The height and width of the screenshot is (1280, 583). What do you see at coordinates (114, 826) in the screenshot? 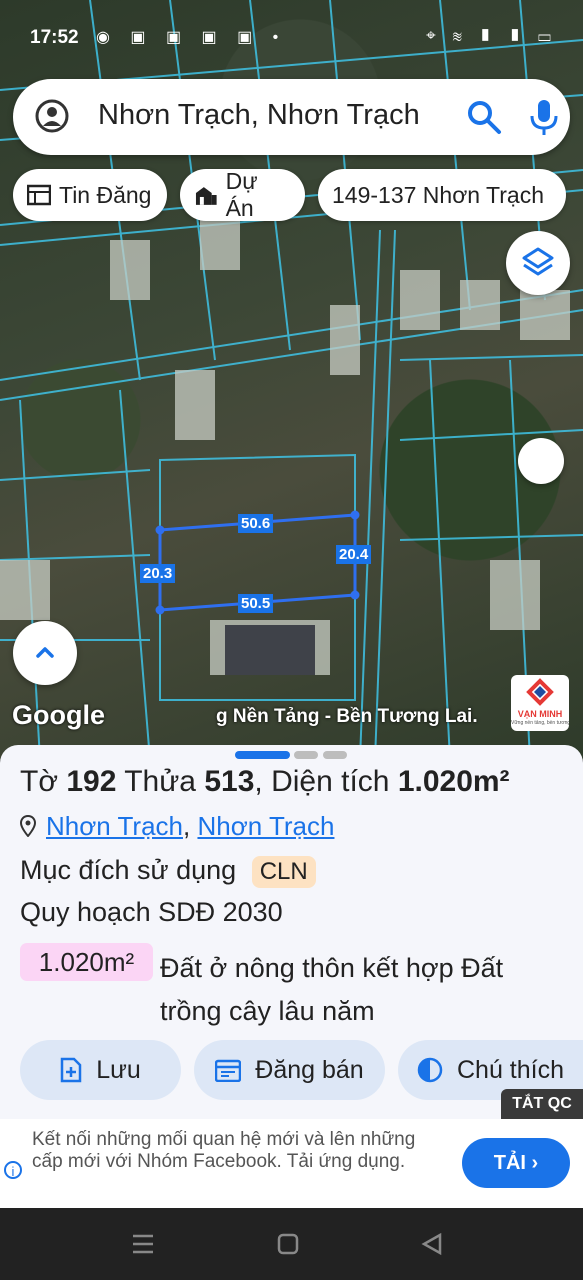
I see `location-link-district: Nhơn Trạch` at bounding box center [114, 826].